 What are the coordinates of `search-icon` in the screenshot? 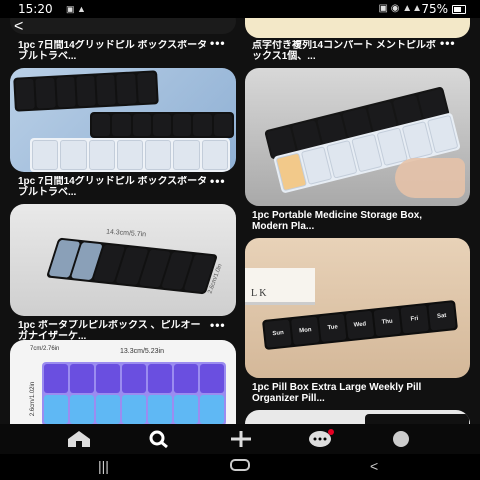 It's located at (159, 439).